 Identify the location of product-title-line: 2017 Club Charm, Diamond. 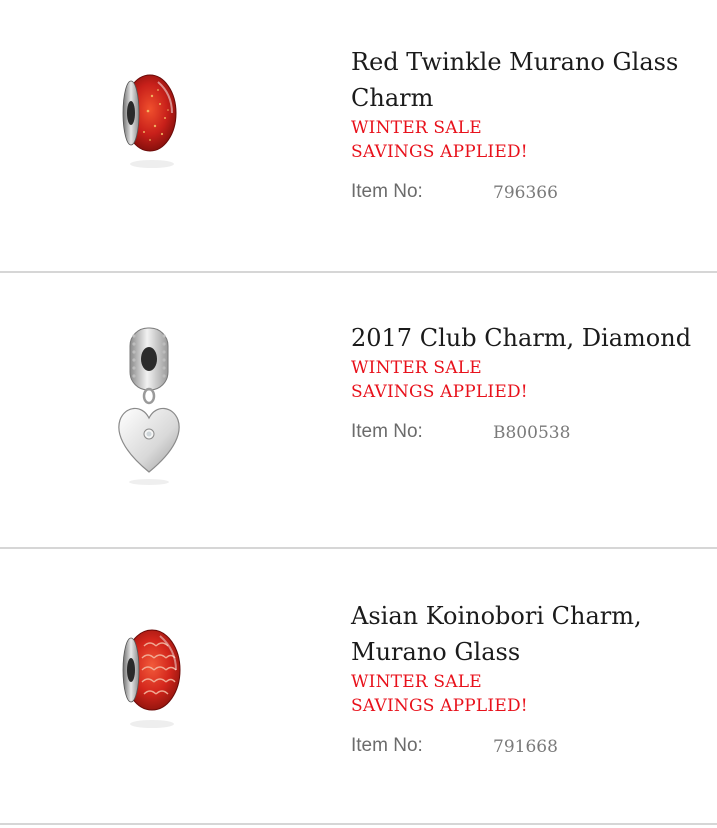
(531, 338).